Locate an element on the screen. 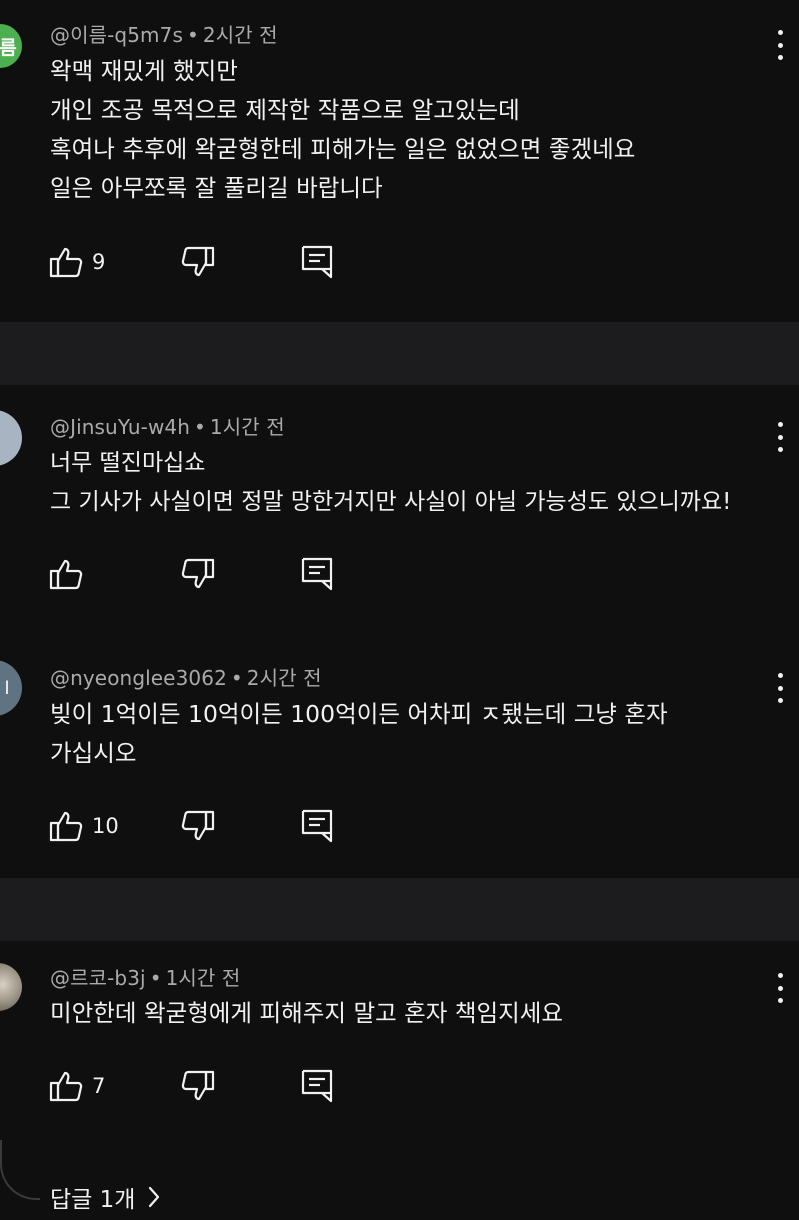 The height and width of the screenshot is (1220, 799). comment-author: @르코-b3j is located at coordinates (98, 978).